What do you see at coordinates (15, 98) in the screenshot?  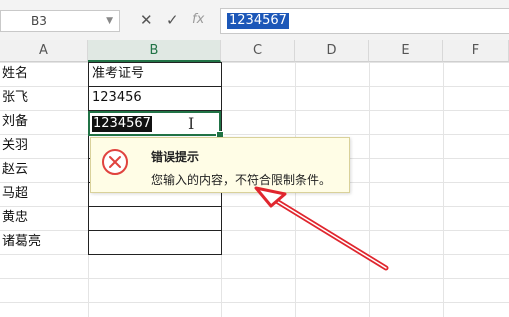 I see `cell-a2: 张飞` at bounding box center [15, 98].